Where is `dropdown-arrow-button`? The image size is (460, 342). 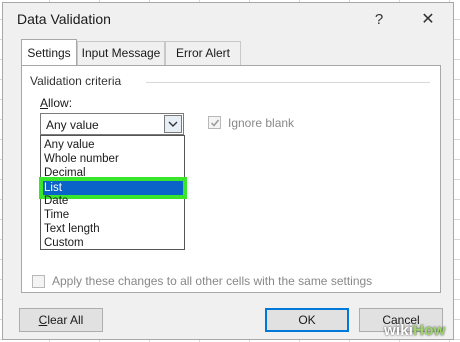
dropdown-arrow-button is located at coordinates (173, 124).